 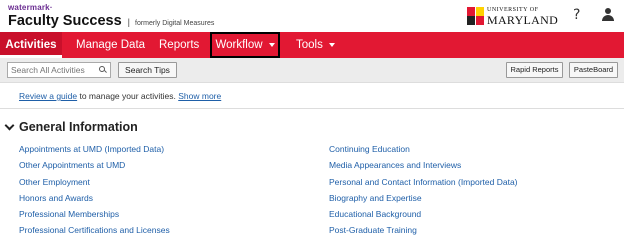 I want to click on rapid-reports-button: Rapid Reports, so click(x=534, y=70).